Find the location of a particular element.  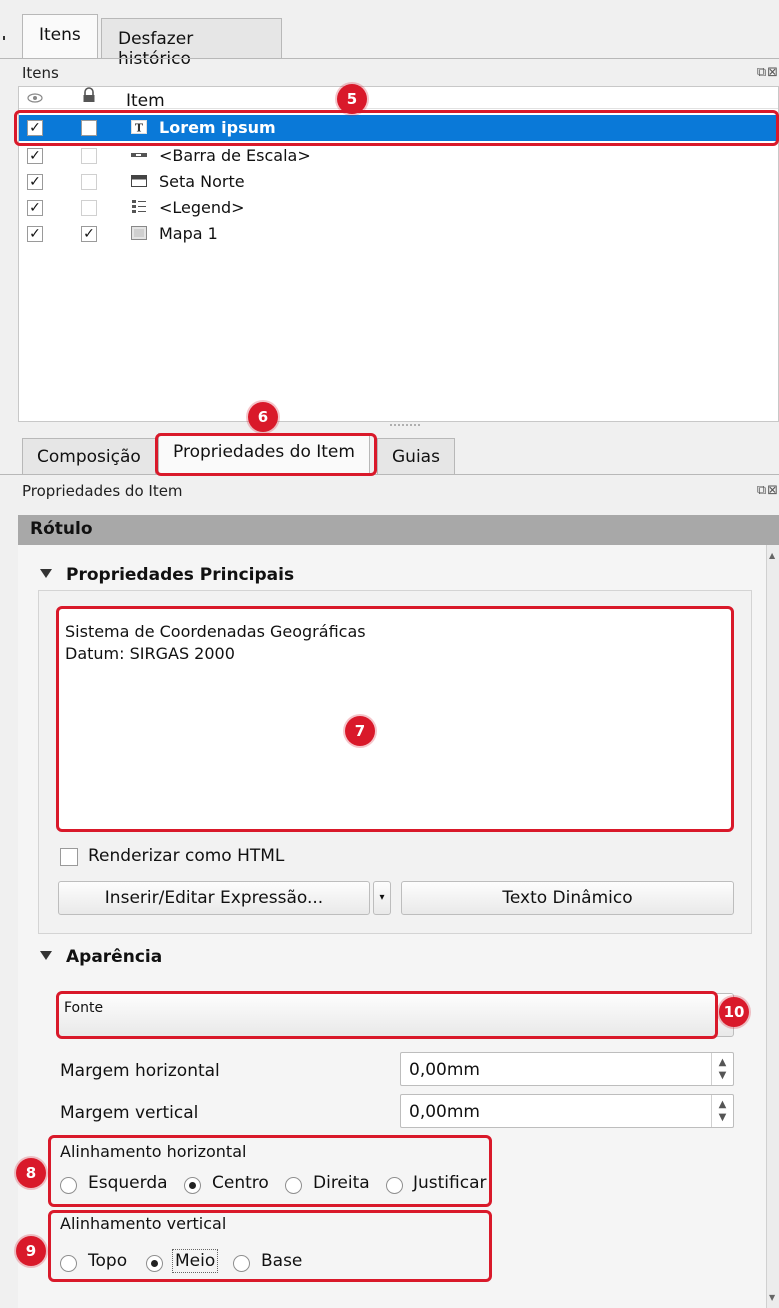

group-aparencia: Aparência is located at coordinates (101, 957).